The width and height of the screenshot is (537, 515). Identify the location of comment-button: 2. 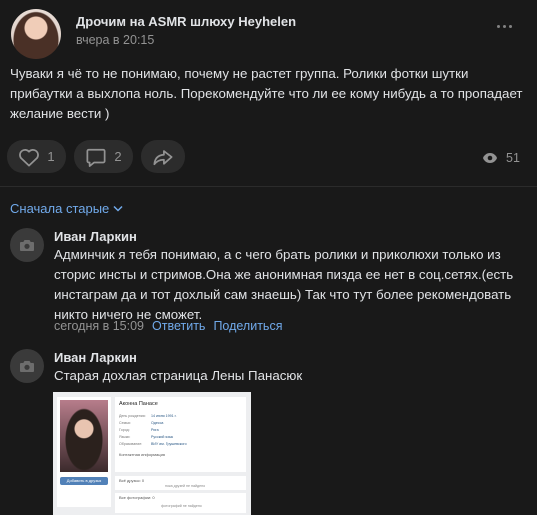
(103, 156).